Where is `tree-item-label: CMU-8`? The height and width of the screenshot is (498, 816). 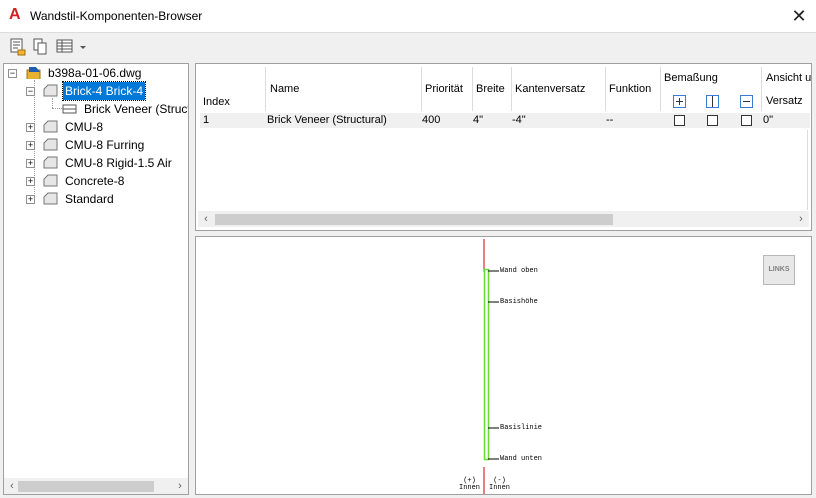
tree-item-label: CMU-8 is located at coordinates (84, 127).